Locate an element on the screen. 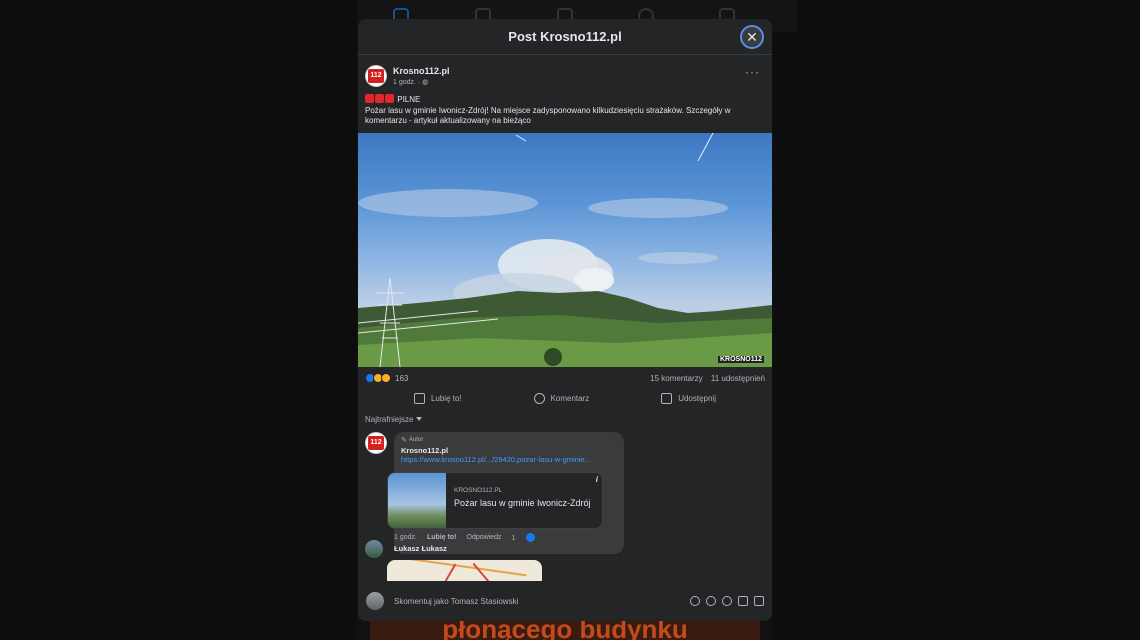 Image resolution: width=1140 pixels, height=640 pixels. author-block: Krosno112.pl 1 godz. · ◍ is located at coordinates (421, 76).